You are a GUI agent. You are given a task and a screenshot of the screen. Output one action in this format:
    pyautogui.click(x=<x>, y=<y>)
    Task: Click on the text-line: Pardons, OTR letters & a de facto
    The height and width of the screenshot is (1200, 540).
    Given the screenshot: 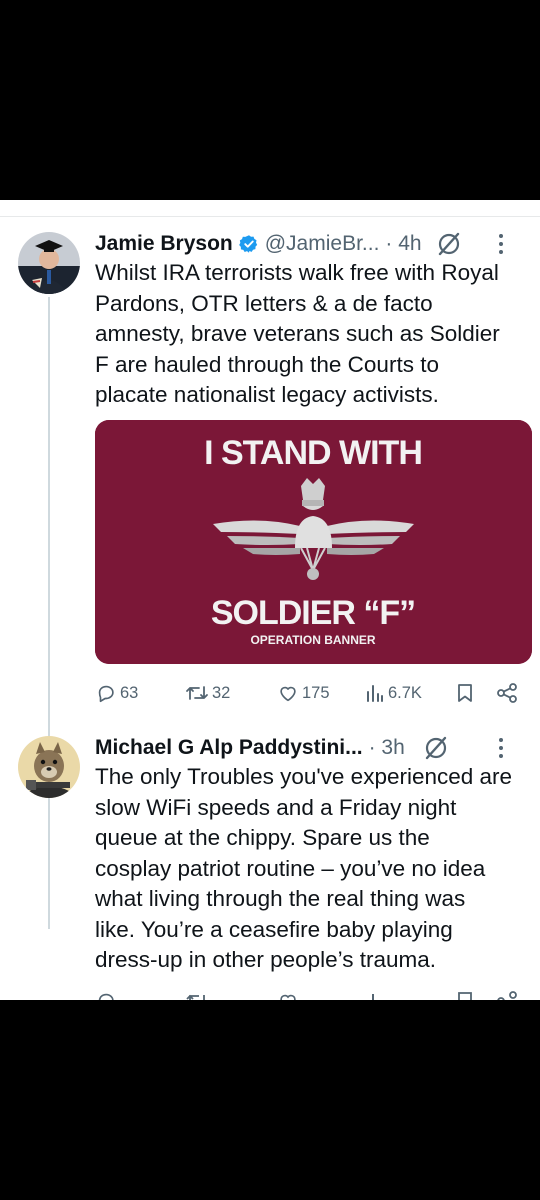 What is the action you would take?
    pyautogui.click(x=264, y=303)
    